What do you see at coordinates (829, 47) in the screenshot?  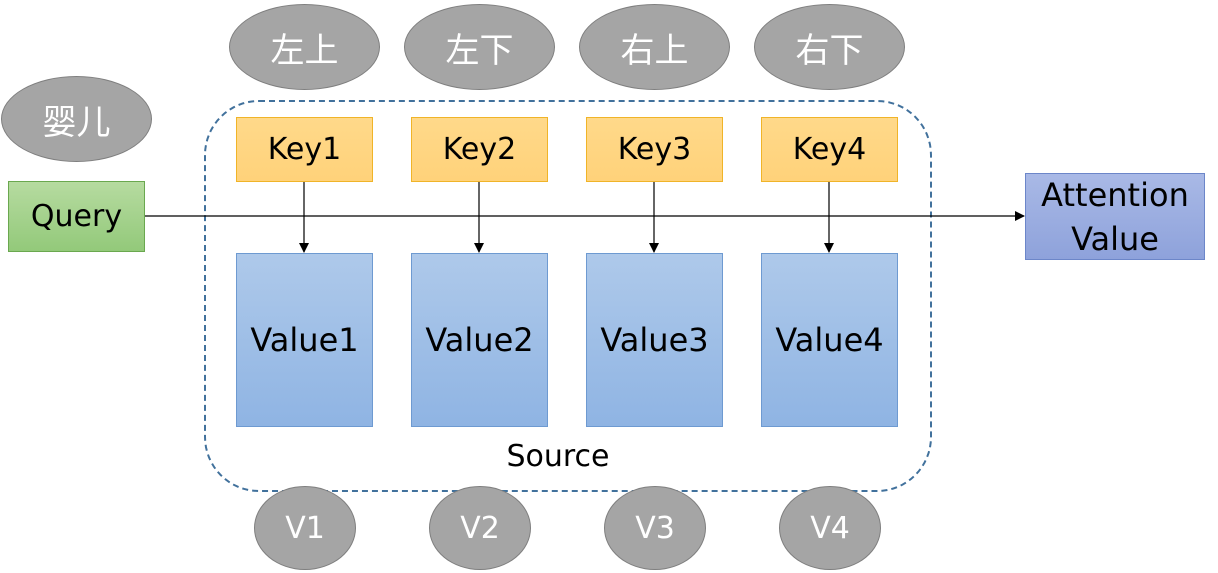 I see `direction-oval-4: 右下` at bounding box center [829, 47].